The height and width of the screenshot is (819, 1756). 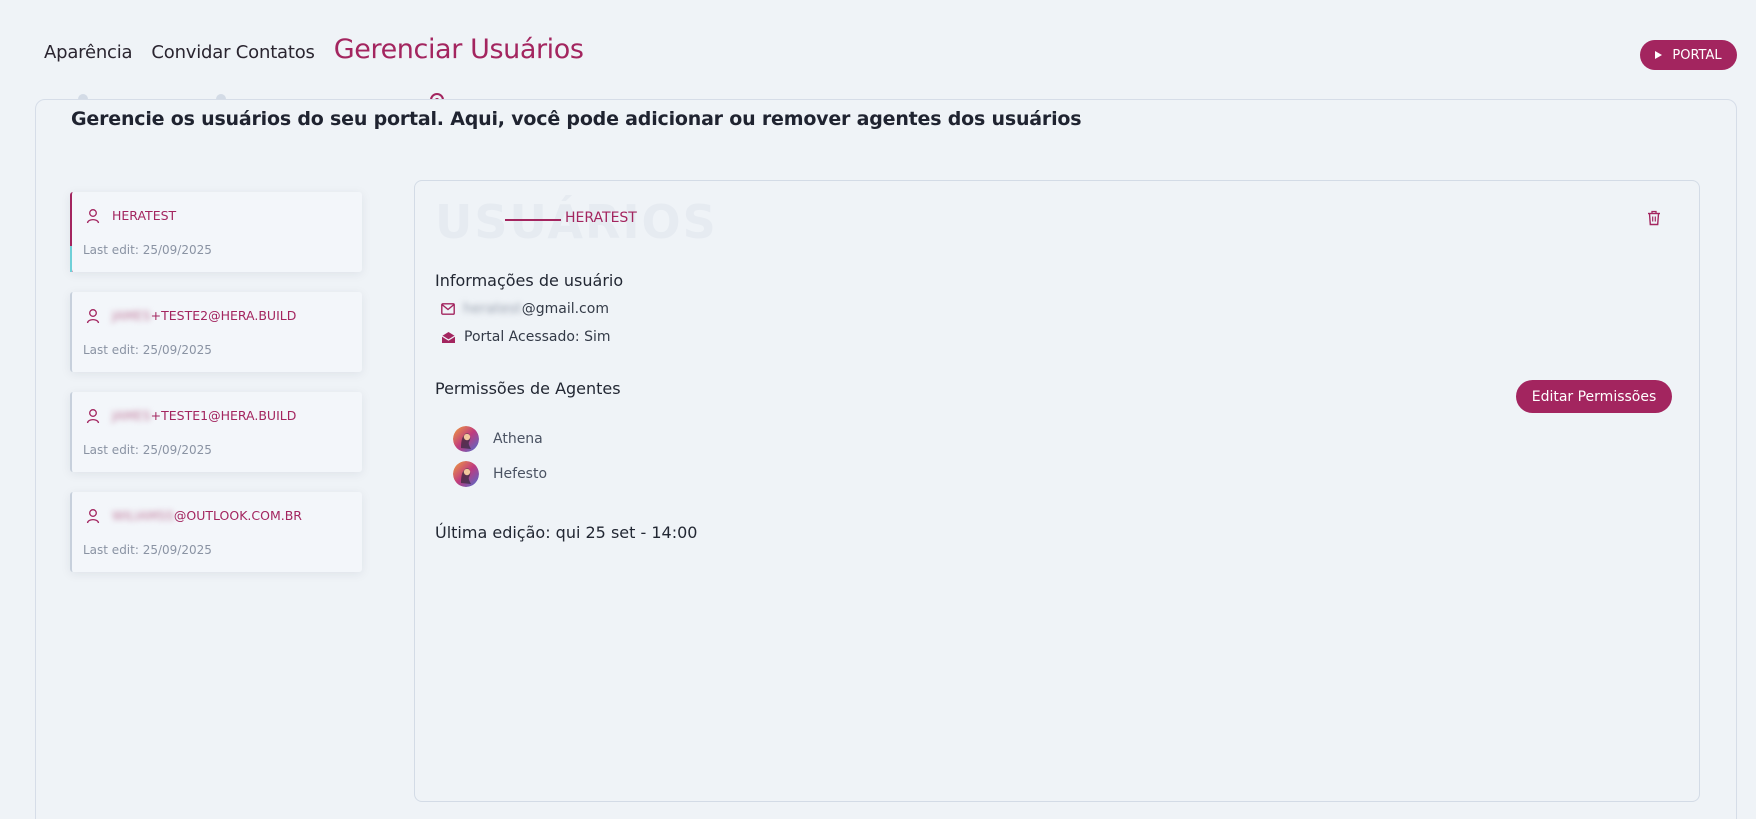 What do you see at coordinates (233, 52) in the screenshot?
I see `tab-convidar-contatos: Convidar Contatos` at bounding box center [233, 52].